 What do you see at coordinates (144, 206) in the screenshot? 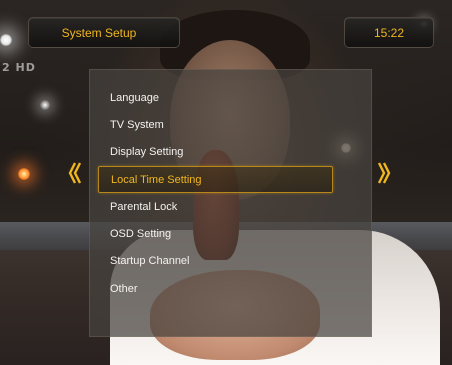
I see `menu-item-label: Parental Lock` at bounding box center [144, 206].